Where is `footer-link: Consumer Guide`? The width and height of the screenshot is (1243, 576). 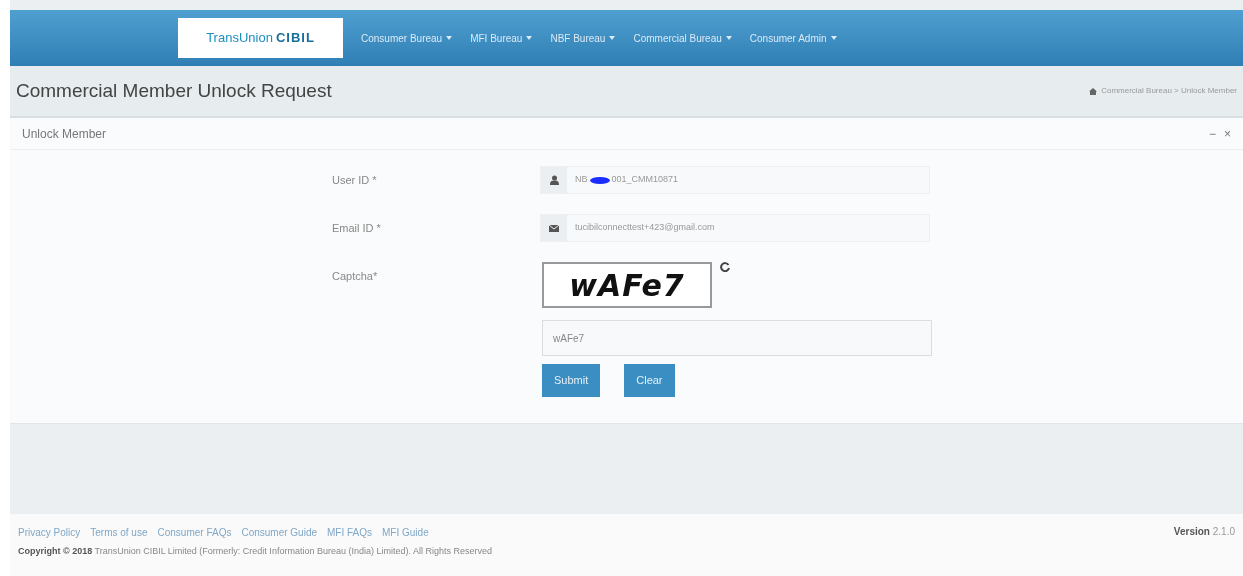
footer-link: Consumer Guide is located at coordinates (279, 532).